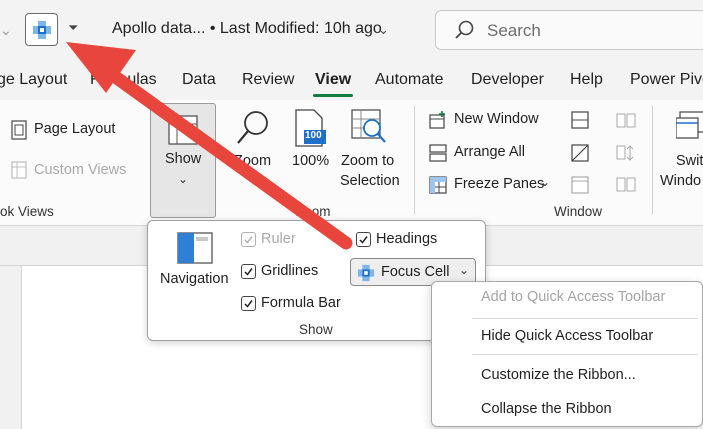 This screenshot has width=703, height=429. What do you see at coordinates (666, 80) in the screenshot?
I see `tab-power-pivot: Power Pivo` at bounding box center [666, 80].